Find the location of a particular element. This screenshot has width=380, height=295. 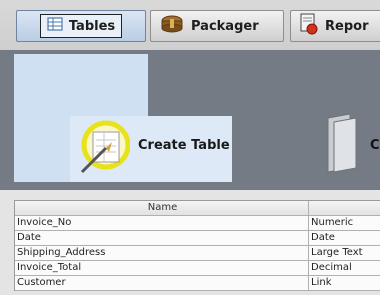

column-header-type is located at coordinates (344, 208).